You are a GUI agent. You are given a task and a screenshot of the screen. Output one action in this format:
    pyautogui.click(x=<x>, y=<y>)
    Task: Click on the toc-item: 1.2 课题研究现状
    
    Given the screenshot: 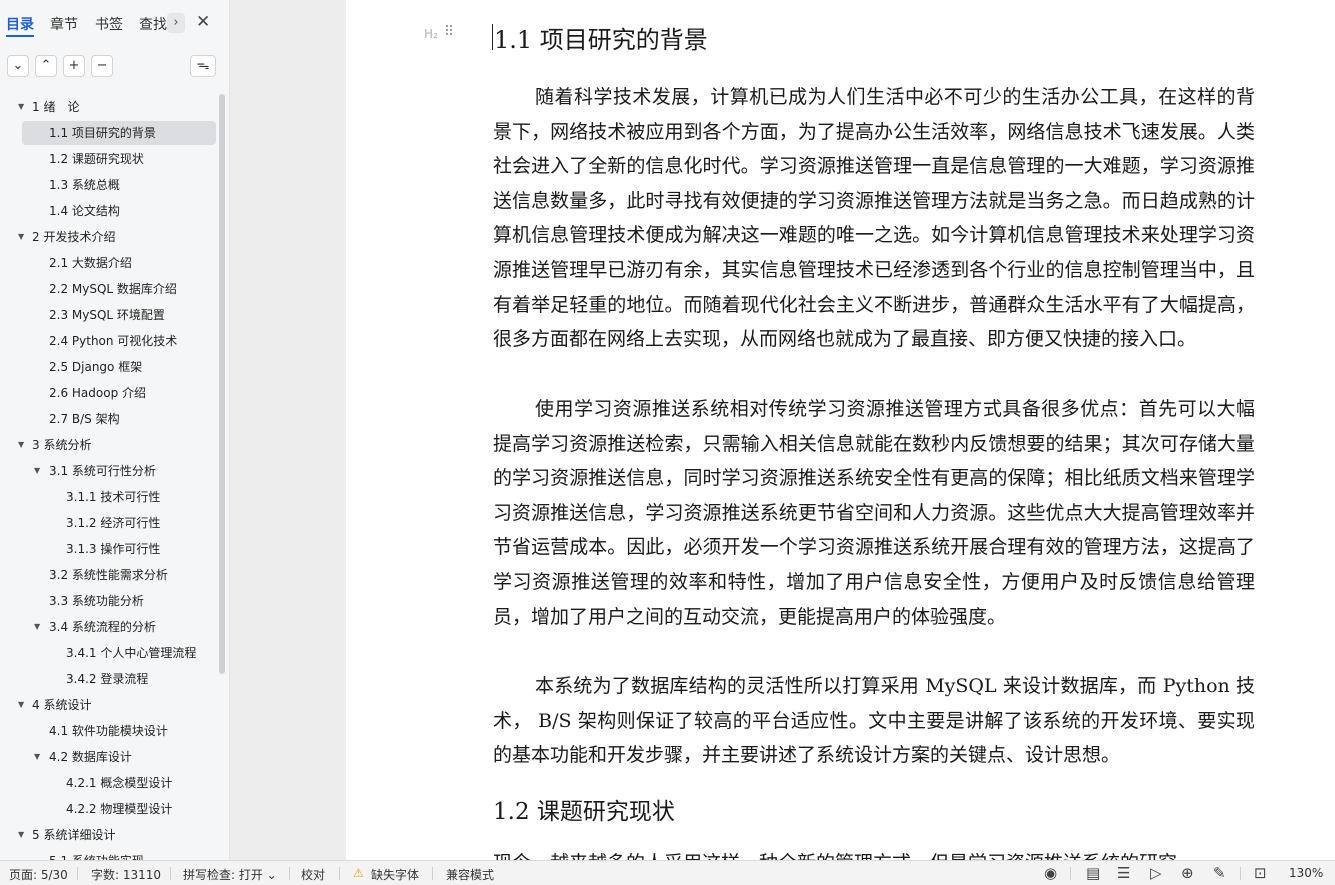 What is the action you would take?
    pyautogui.click(x=114, y=159)
    